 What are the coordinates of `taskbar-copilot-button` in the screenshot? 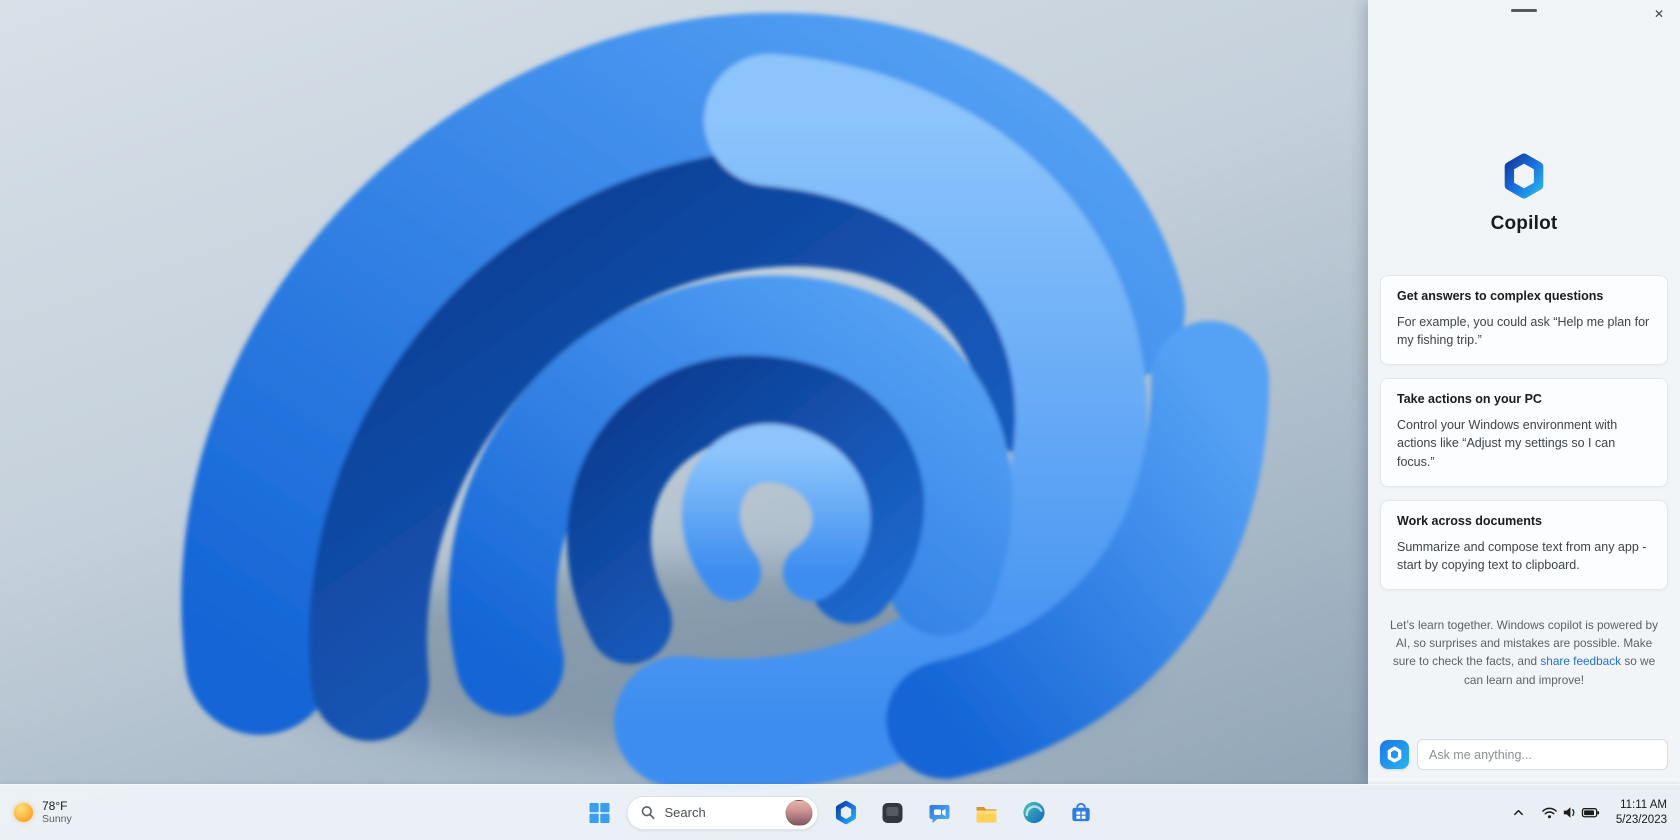 It's located at (846, 813).